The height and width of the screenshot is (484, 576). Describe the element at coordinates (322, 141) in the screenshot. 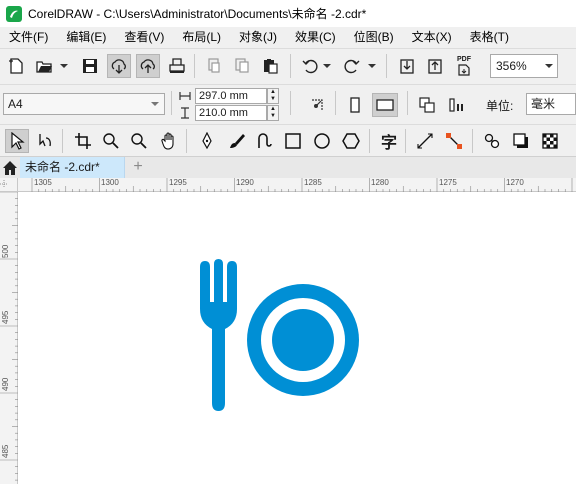

I see `ellipse-tool-button` at that location.